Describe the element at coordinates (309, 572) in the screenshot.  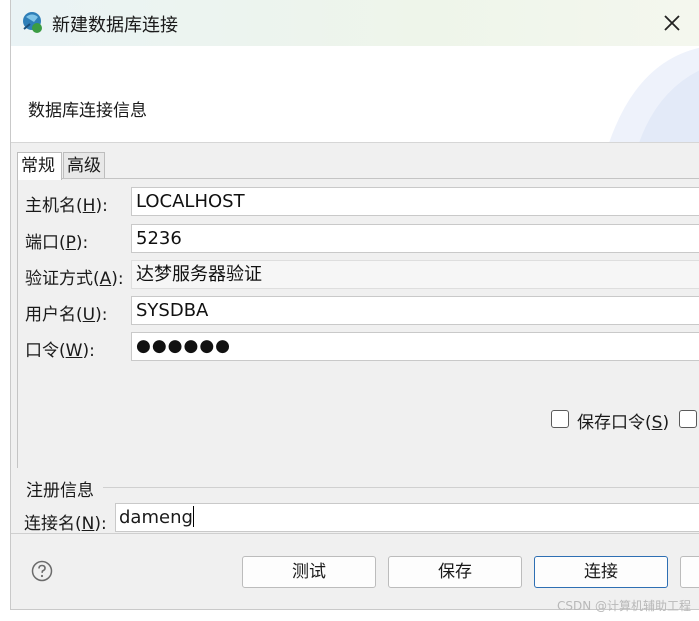
I see `test-button: 测试` at that location.